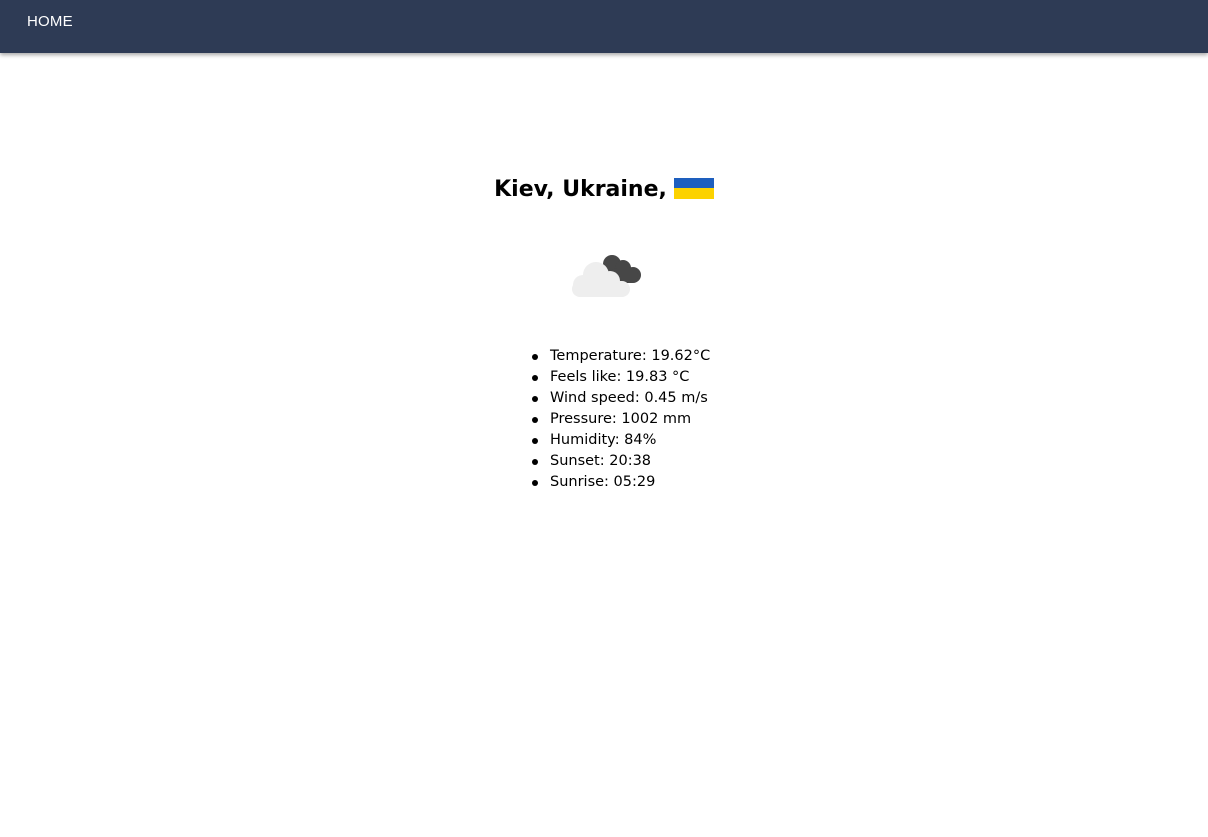 The height and width of the screenshot is (837, 1208). I want to click on detail-sunrise: Sunrise: 05:29, so click(620, 482).